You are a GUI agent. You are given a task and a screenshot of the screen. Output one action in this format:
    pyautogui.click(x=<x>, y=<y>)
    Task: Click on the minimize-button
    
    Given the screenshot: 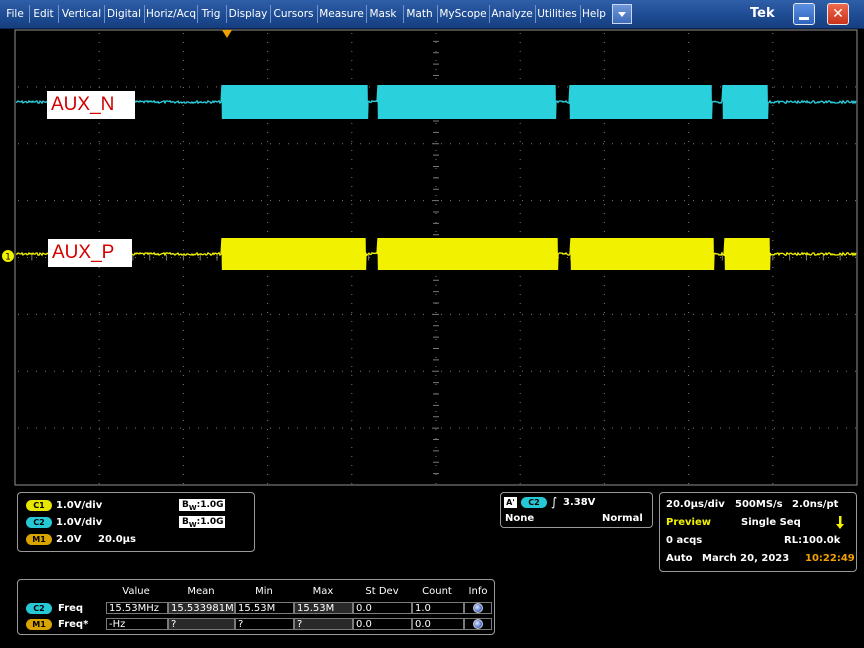 What is the action you would take?
    pyautogui.click(x=804, y=14)
    